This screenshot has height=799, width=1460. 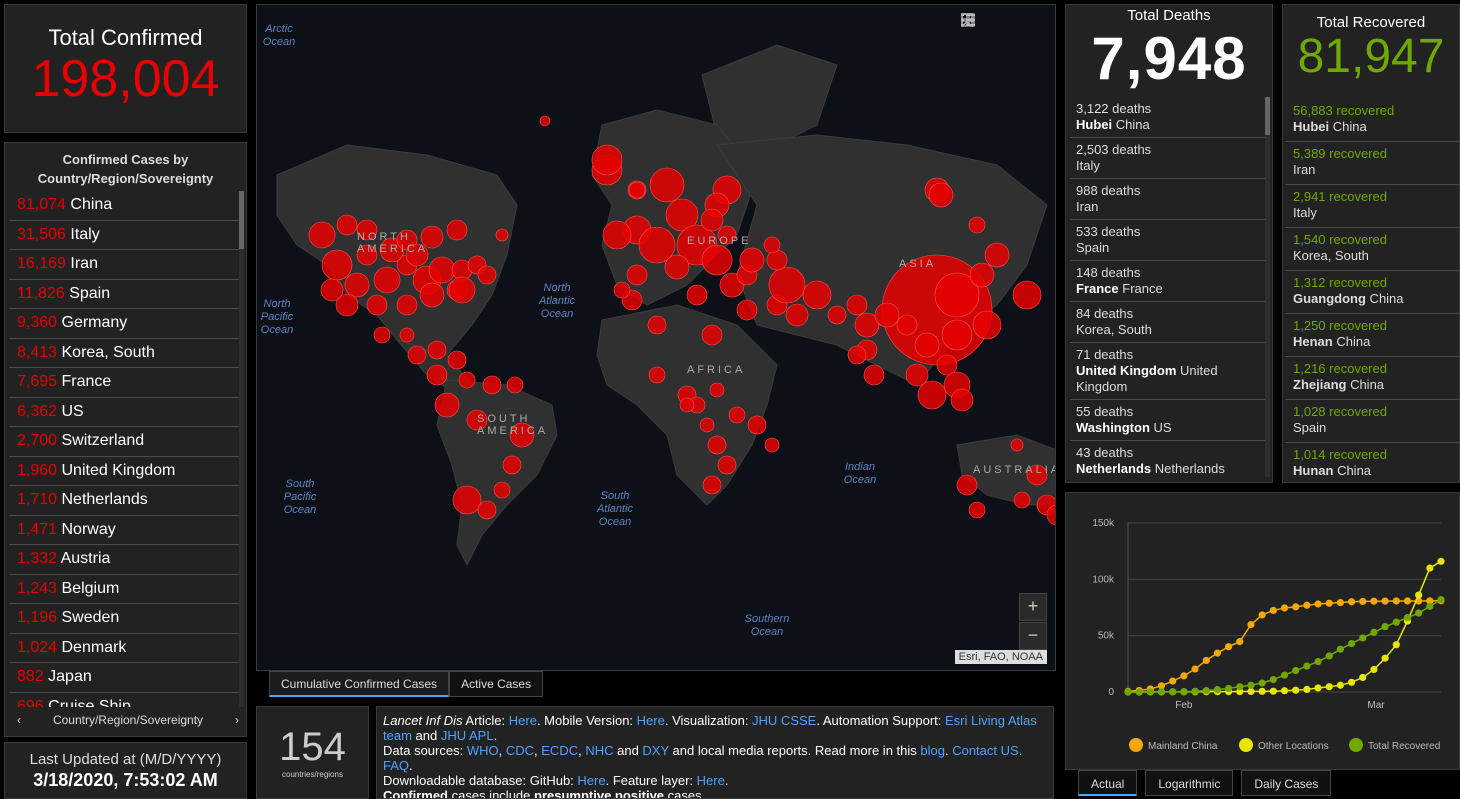 What do you see at coordinates (1168, 371) in the screenshot?
I see `deaths-list-item: 71 deaths United Kingdom United Kingdom` at bounding box center [1168, 371].